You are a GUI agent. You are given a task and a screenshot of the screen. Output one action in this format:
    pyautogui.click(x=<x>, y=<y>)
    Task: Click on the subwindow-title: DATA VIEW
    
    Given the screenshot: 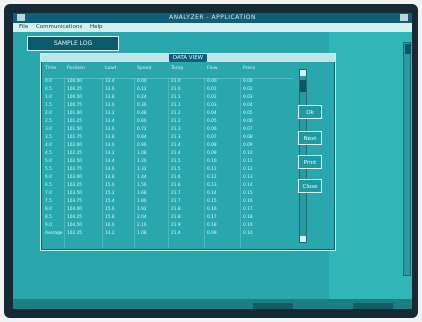 What is the action you would take?
    pyautogui.click(x=188, y=58)
    